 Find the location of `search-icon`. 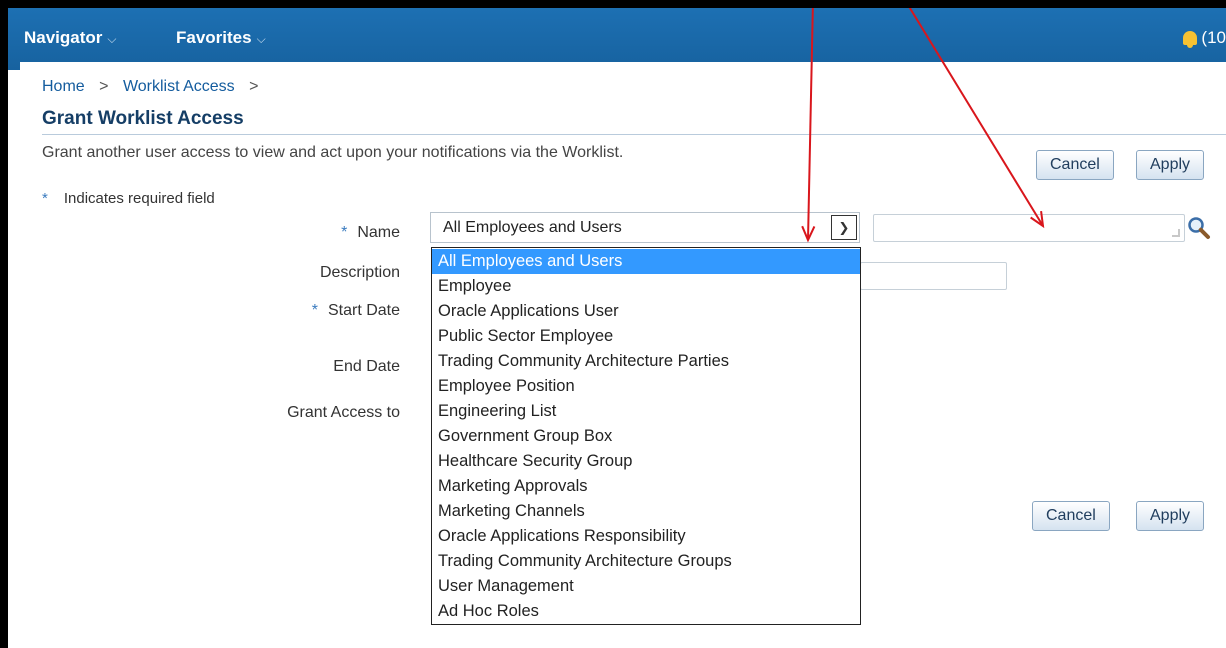

search-icon is located at coordinates (1199, 228).